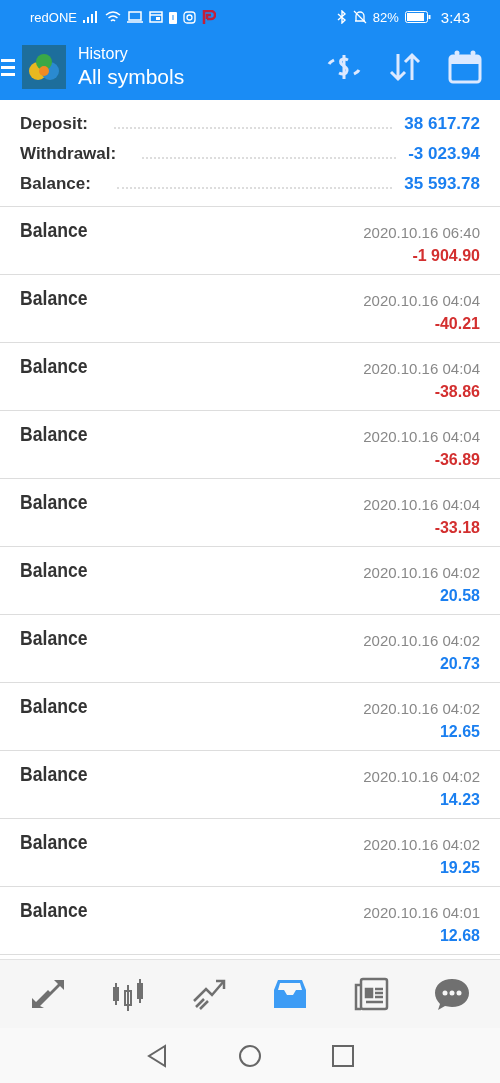 Image resolution: width=500 pixels, height=1083 pixels. I want to click on battery-percent: 82%, so click(385, 17).